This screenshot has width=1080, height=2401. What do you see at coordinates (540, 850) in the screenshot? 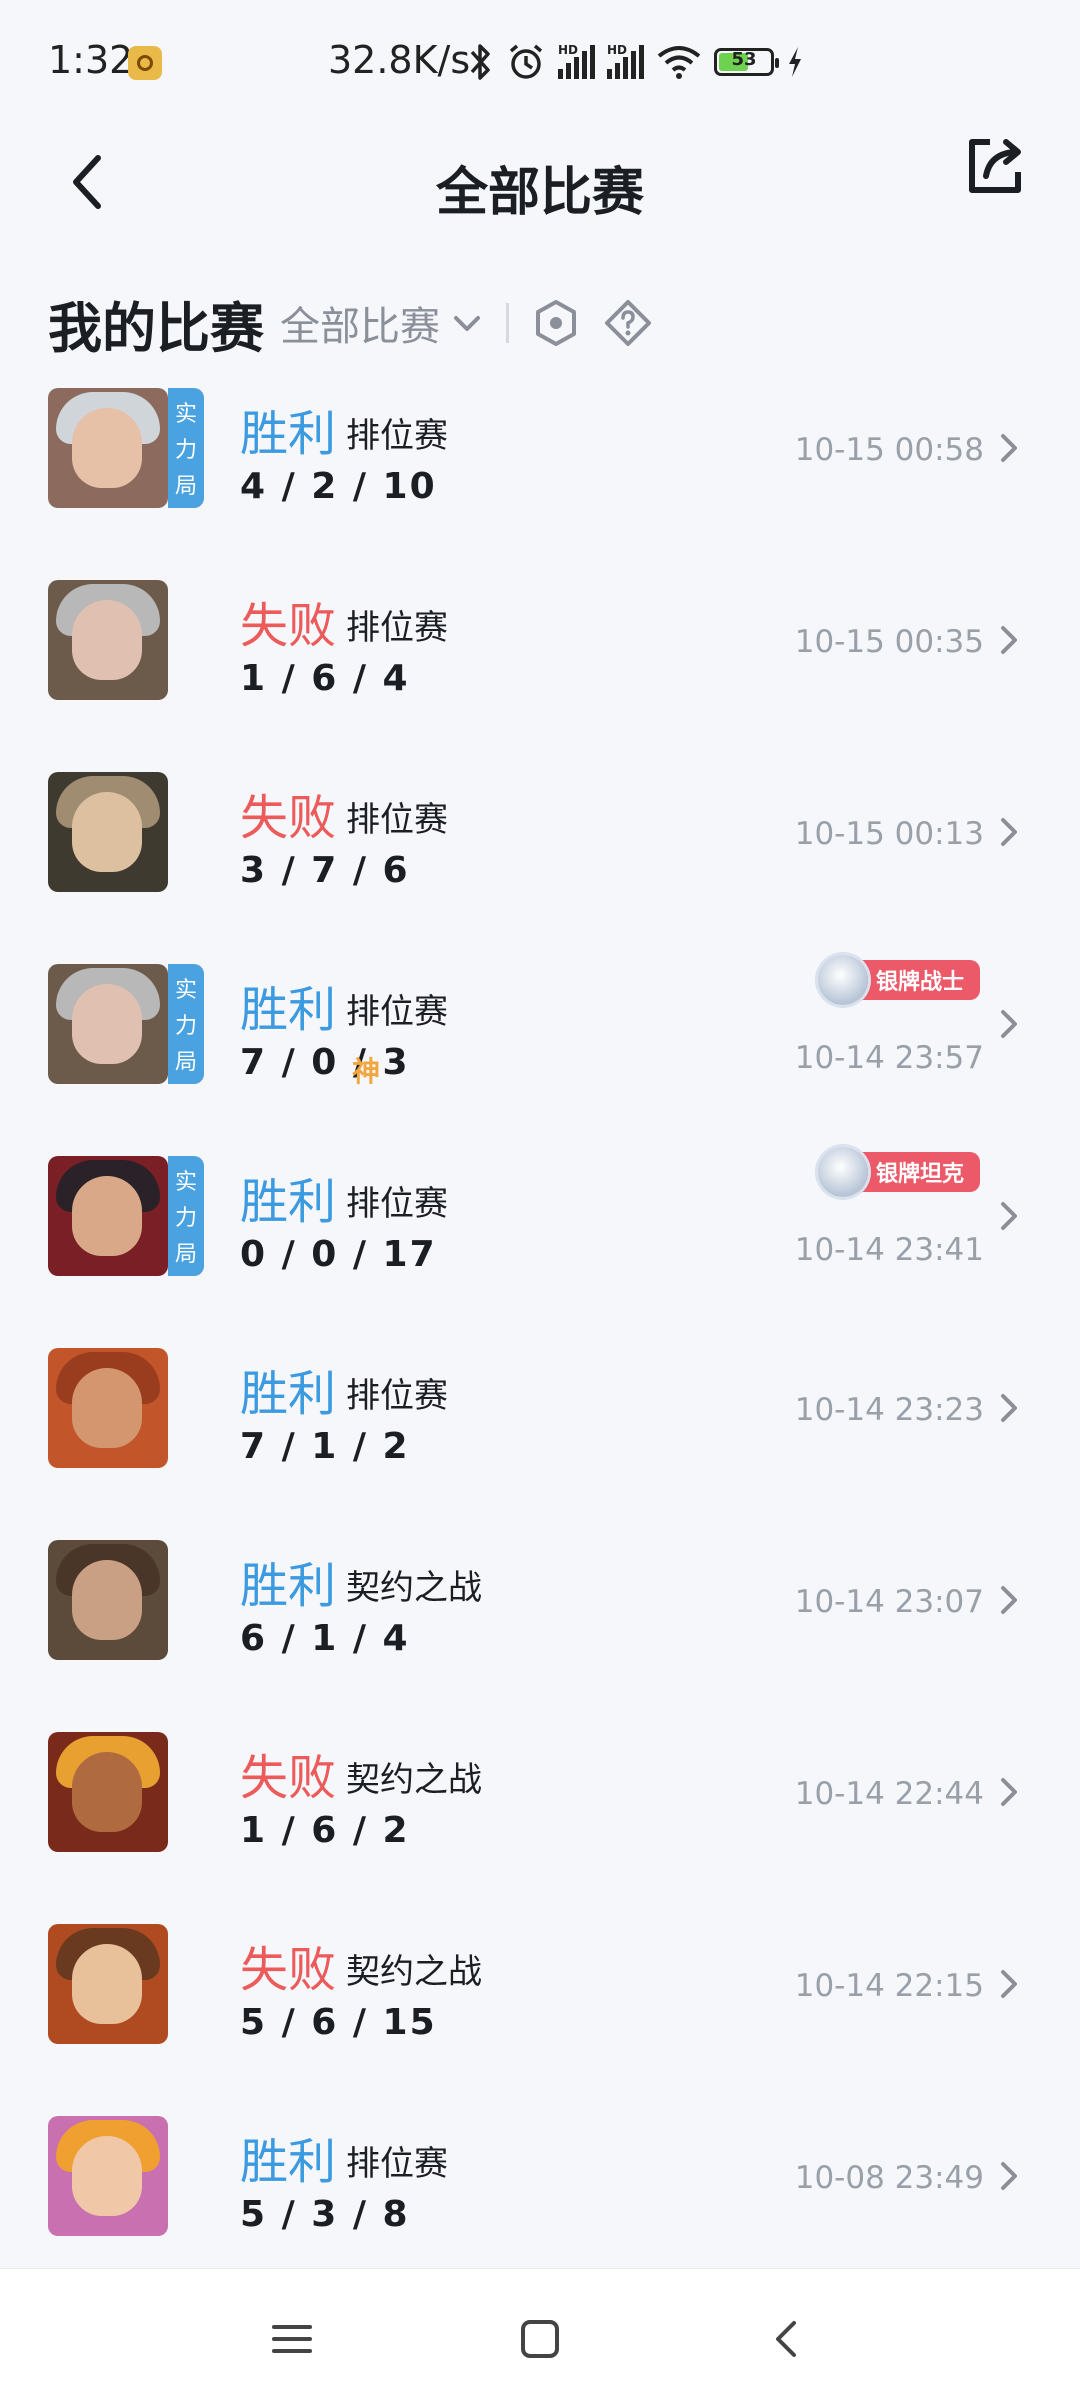
I see `match-row: 失败 排位赛 3 / 7 / 6 10-15 00:13` at bounding box center [540, 850].